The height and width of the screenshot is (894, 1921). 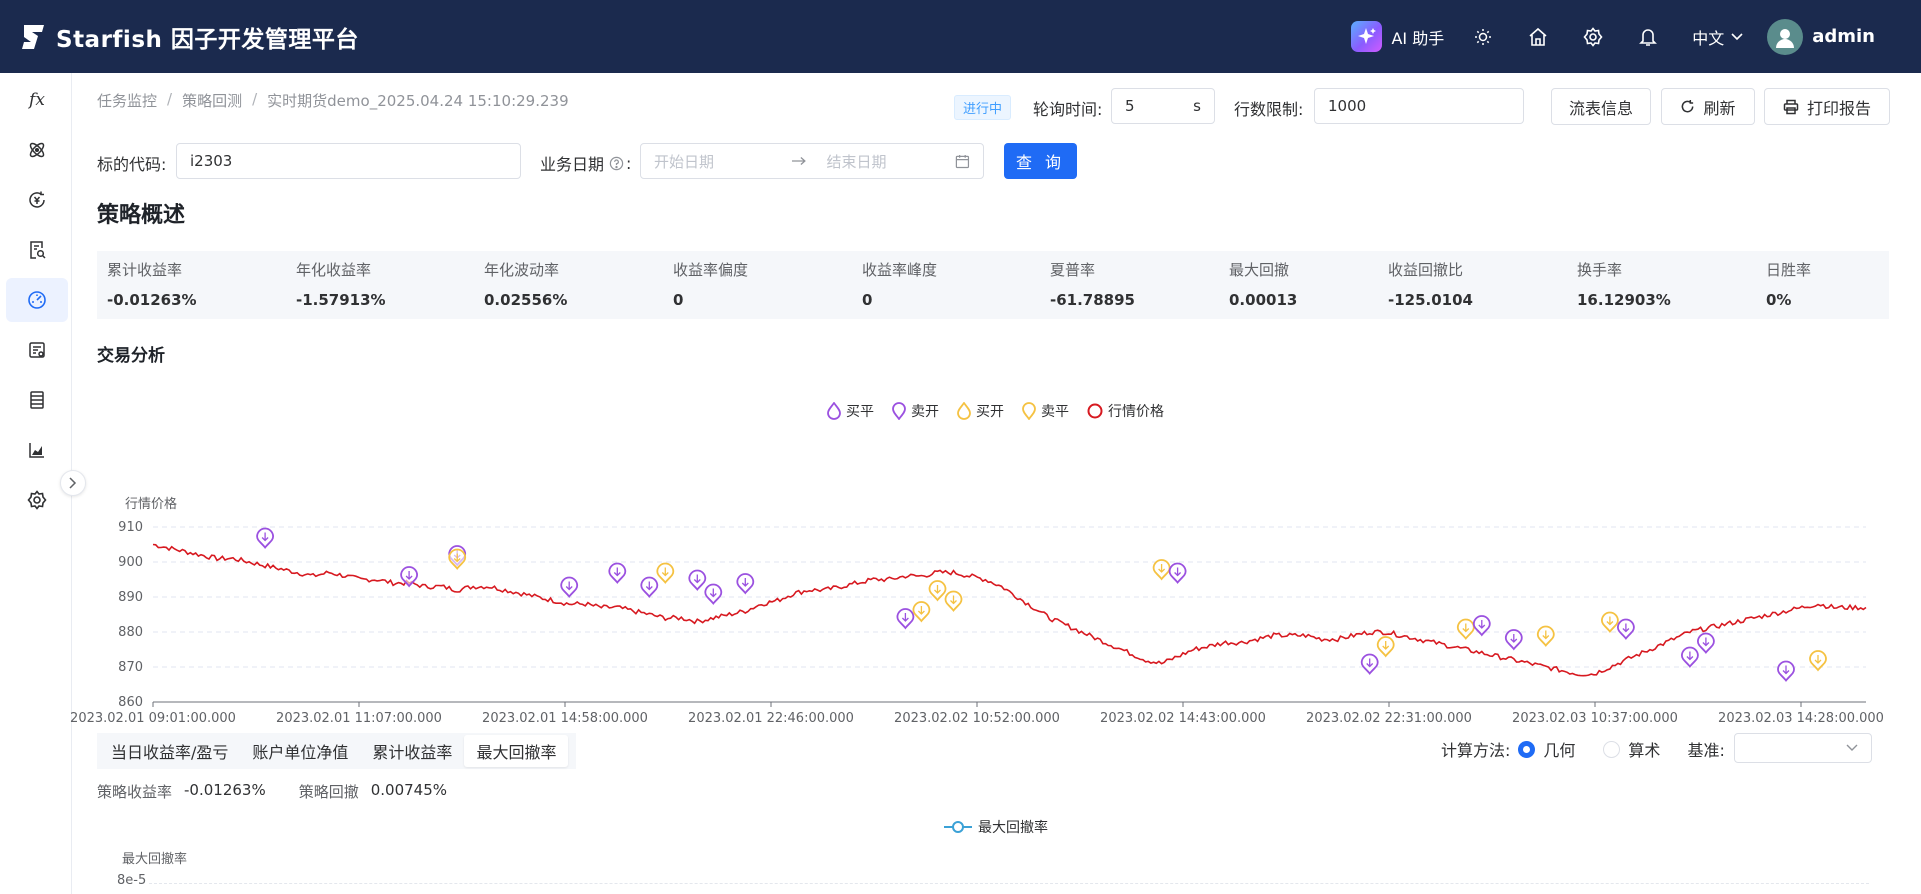 I want to click on dashboard-gauge-icon, so click(x=37, y=300).